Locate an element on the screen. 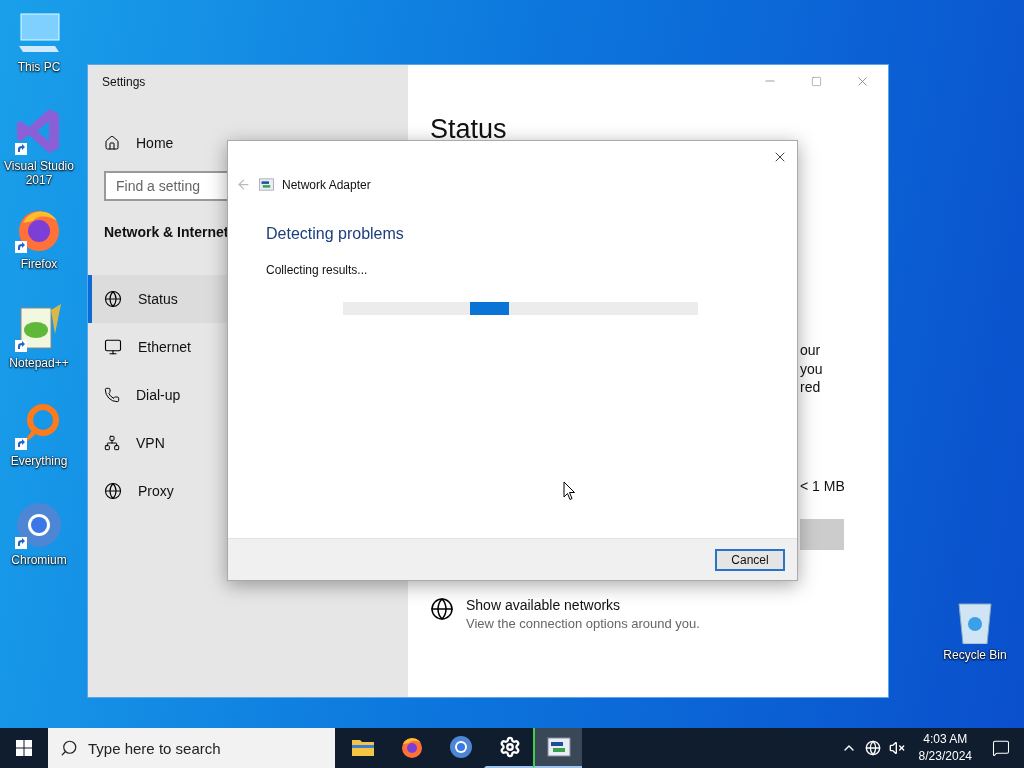 The image size is (1024, 768). section-title: Network & Internet is located at coordinates (166, 232).